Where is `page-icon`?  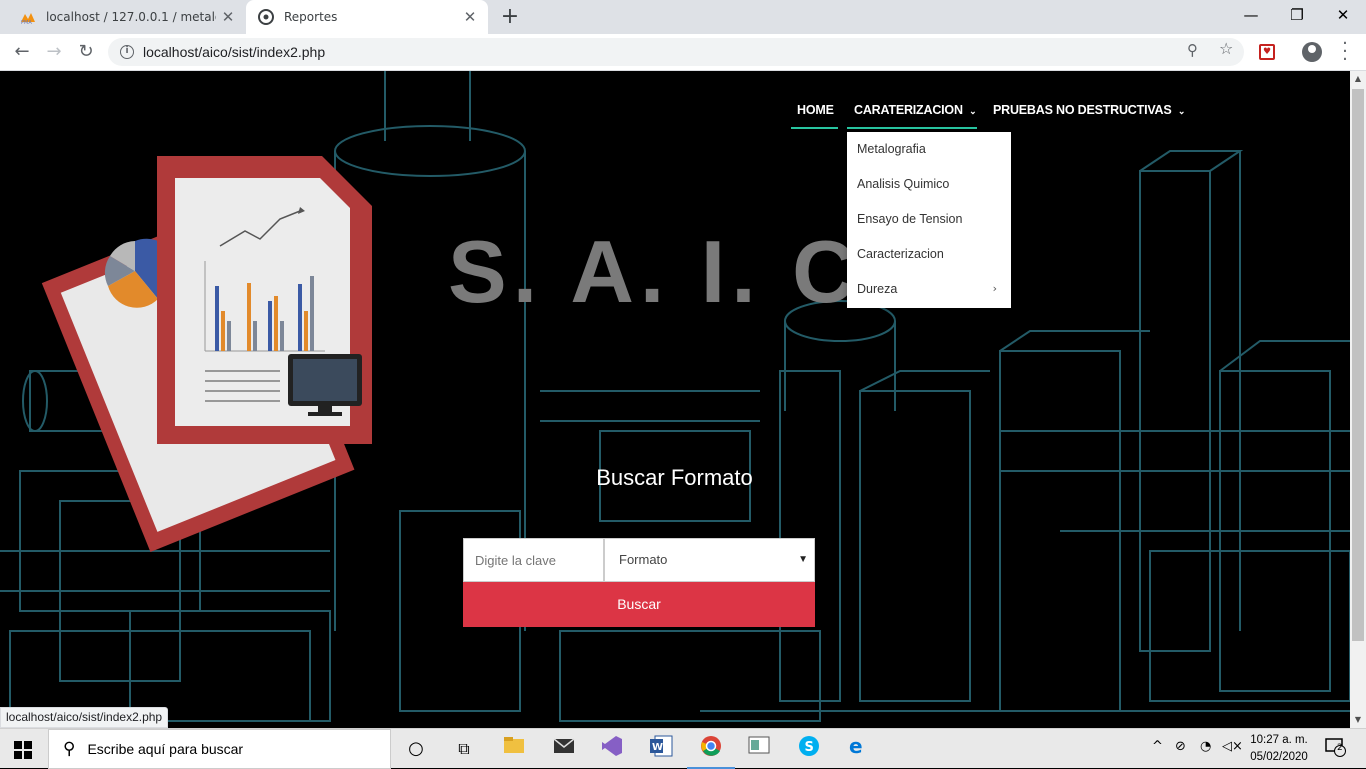
page-icon is located at coordinates (266, 17).